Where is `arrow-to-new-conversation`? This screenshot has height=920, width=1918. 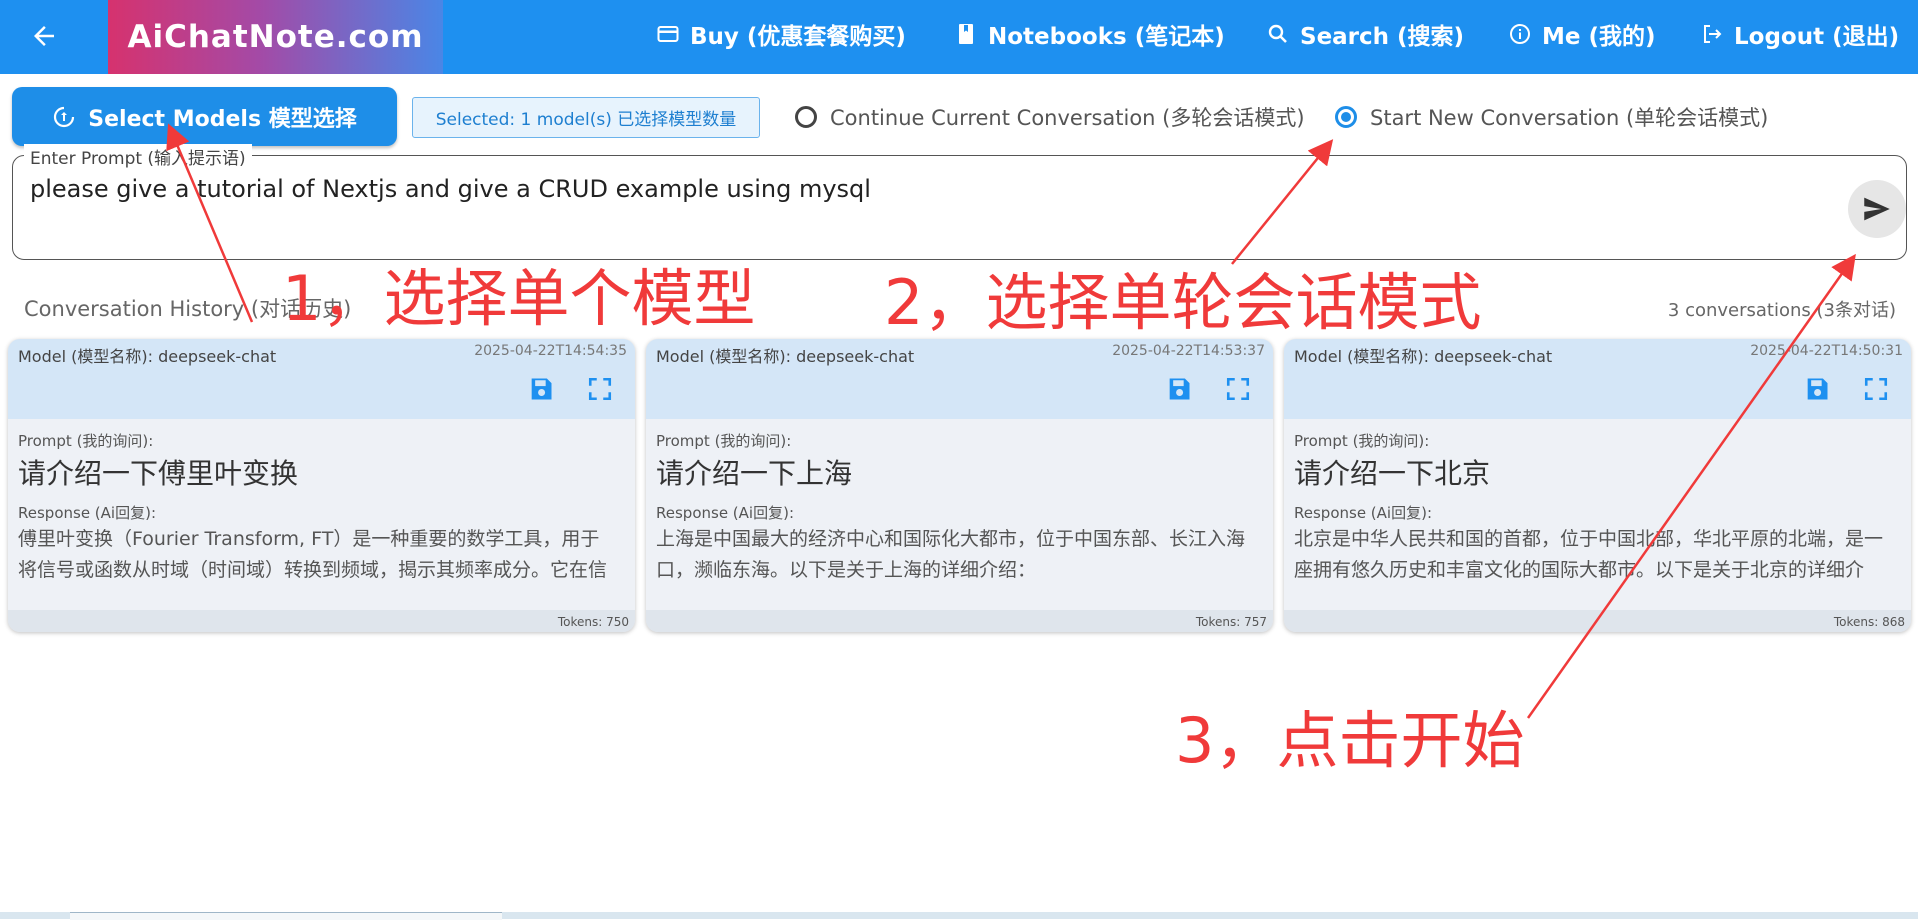
arrow-to-new-conversation is located at coordinates (1282, 202).